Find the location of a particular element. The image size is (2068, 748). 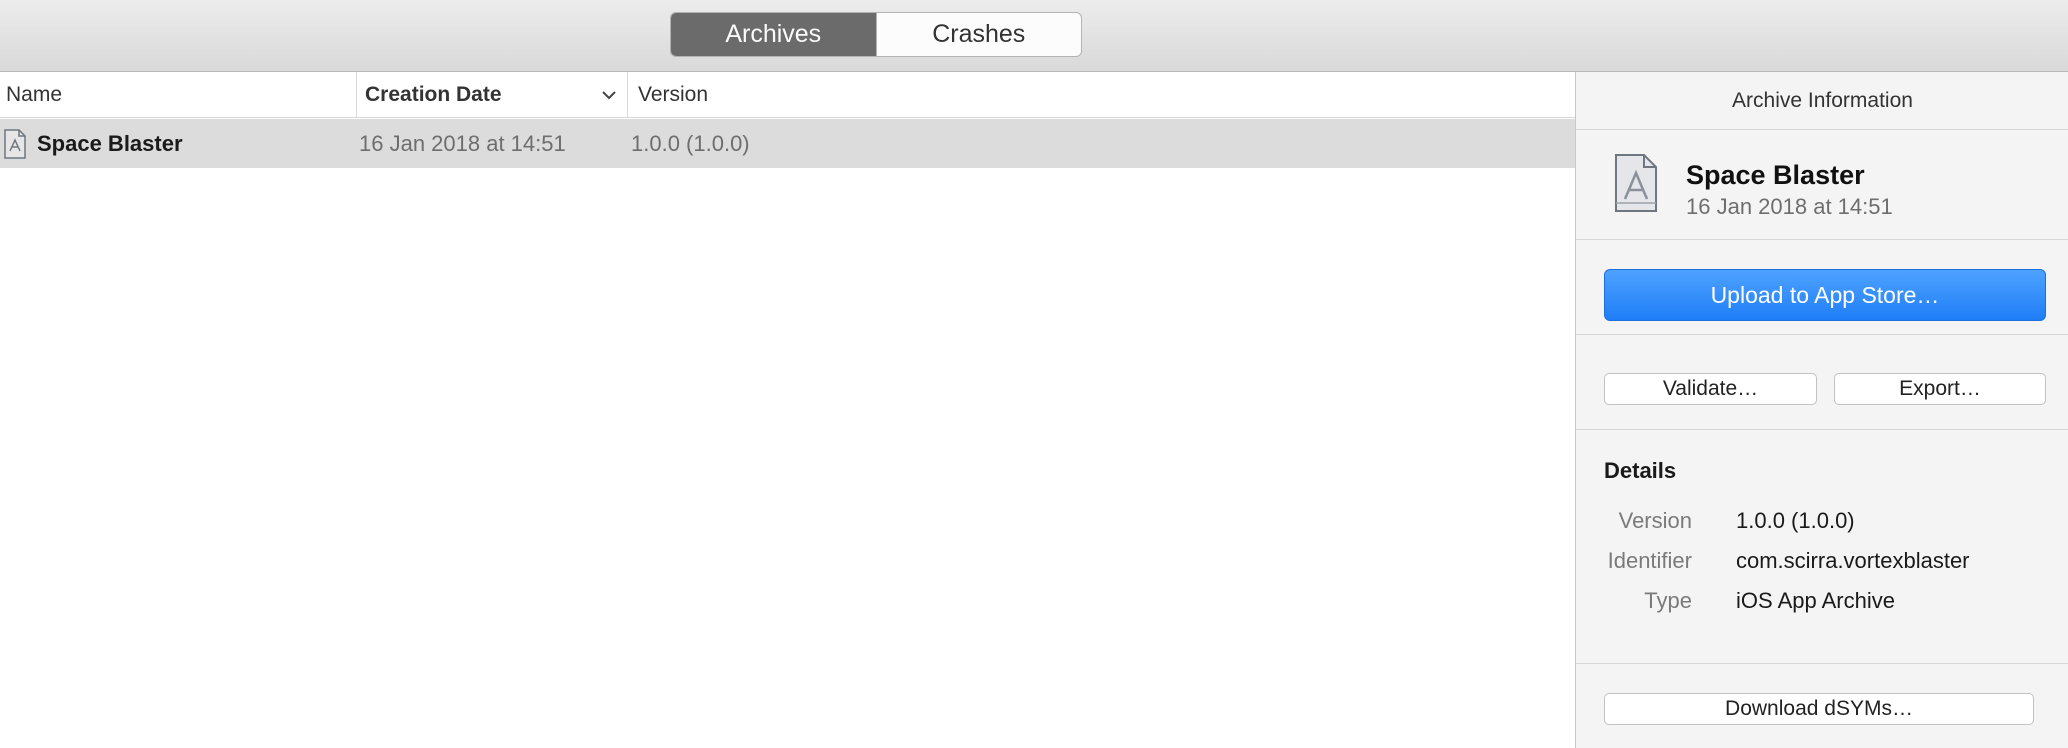

archive-name: Space Blaster is located at coordinates (1775, 175).